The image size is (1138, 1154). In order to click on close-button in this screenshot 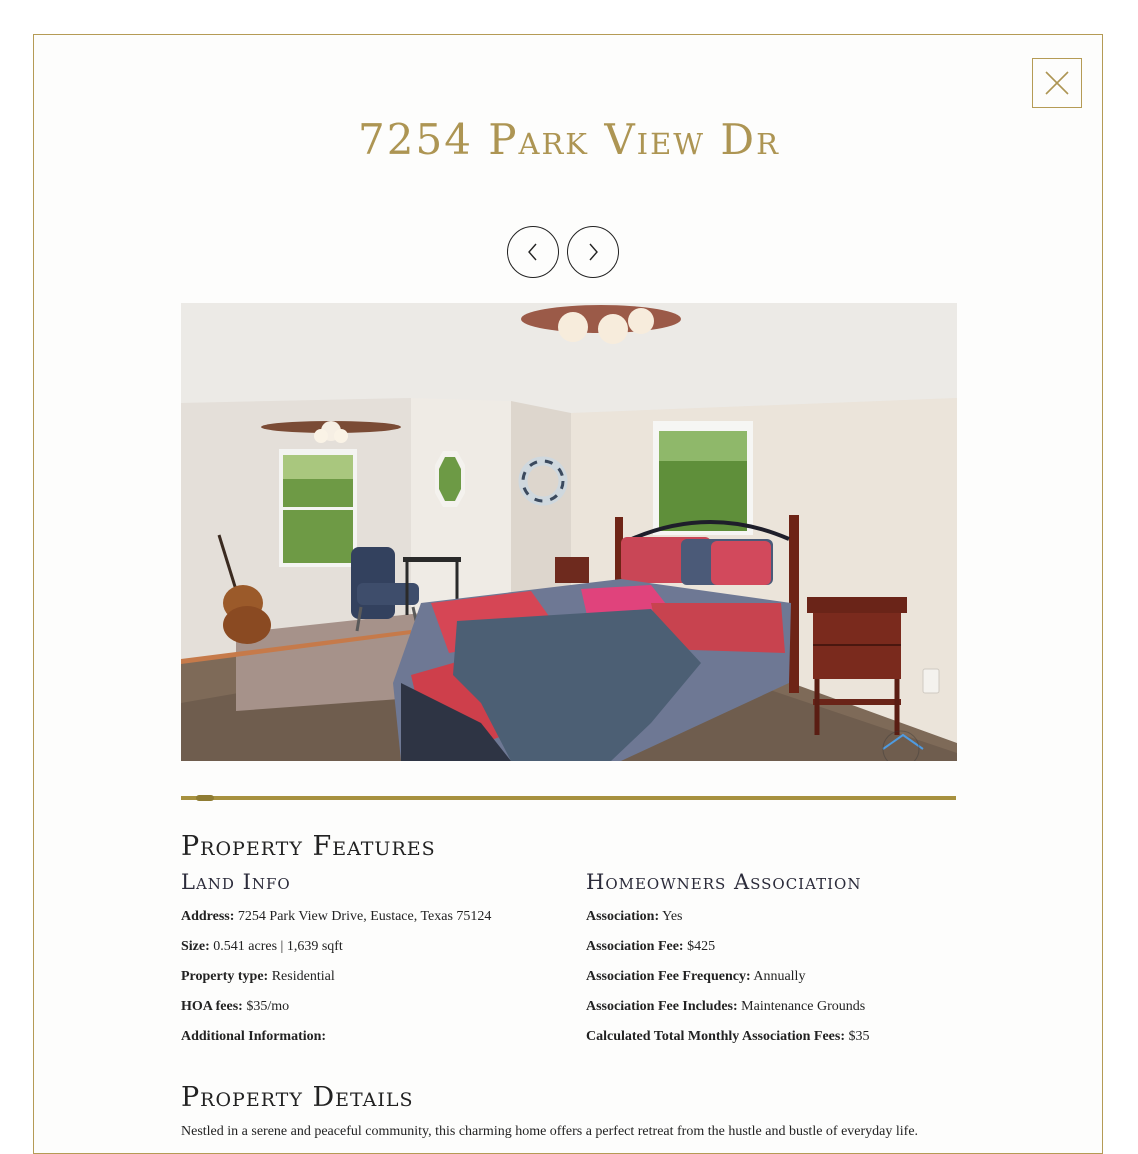, I will do `click(1057, 83)`.